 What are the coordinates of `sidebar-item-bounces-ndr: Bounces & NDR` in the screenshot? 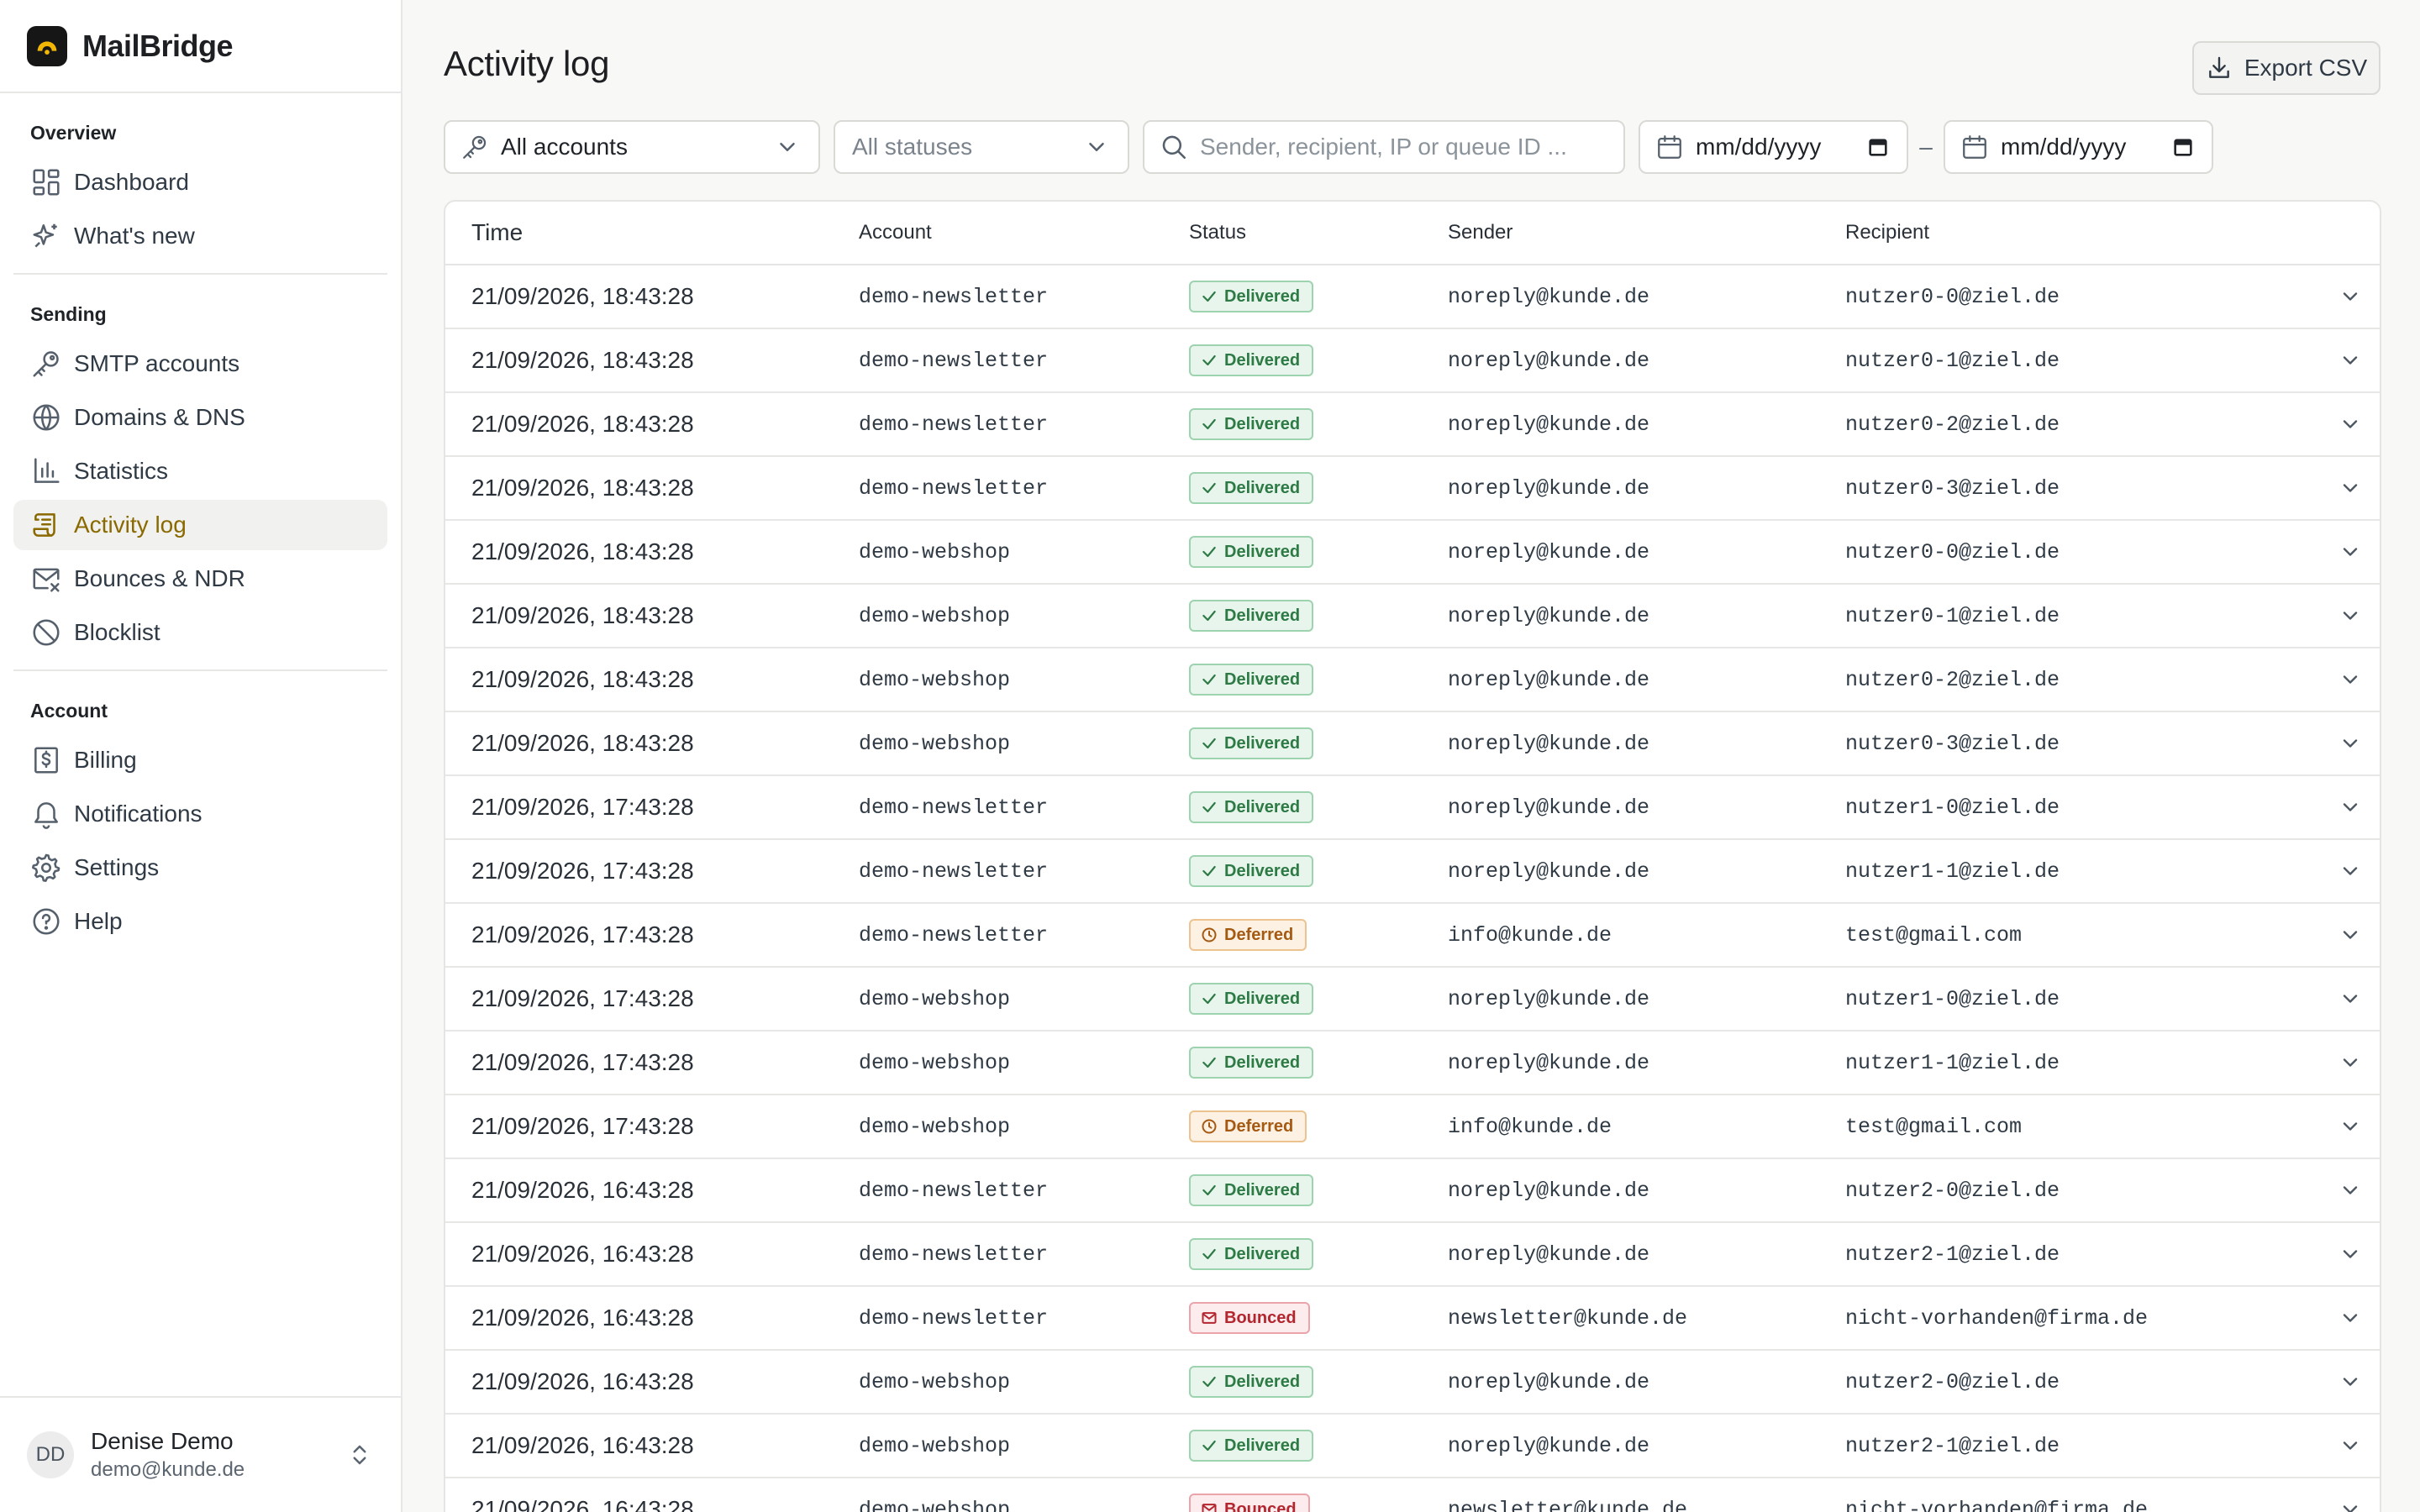 It's located at (200, 579).